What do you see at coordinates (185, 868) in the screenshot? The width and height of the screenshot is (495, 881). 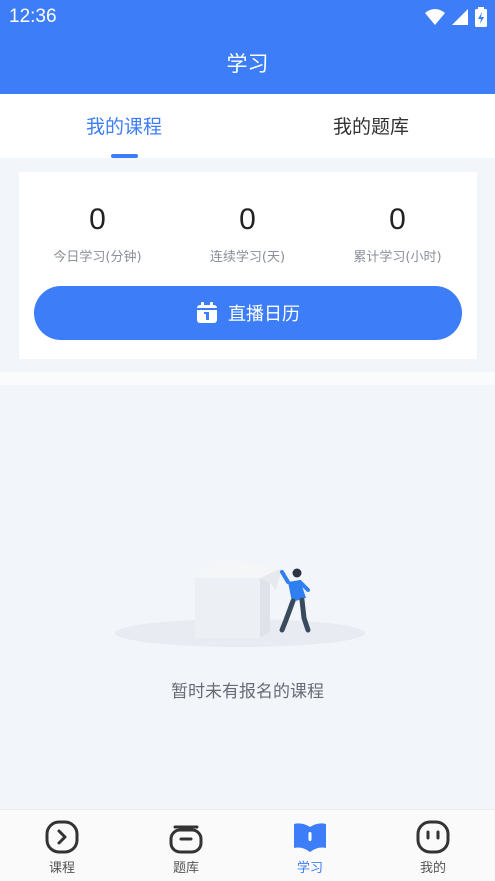 I see `nav-label: 题库` at bounding box center [185, 868].